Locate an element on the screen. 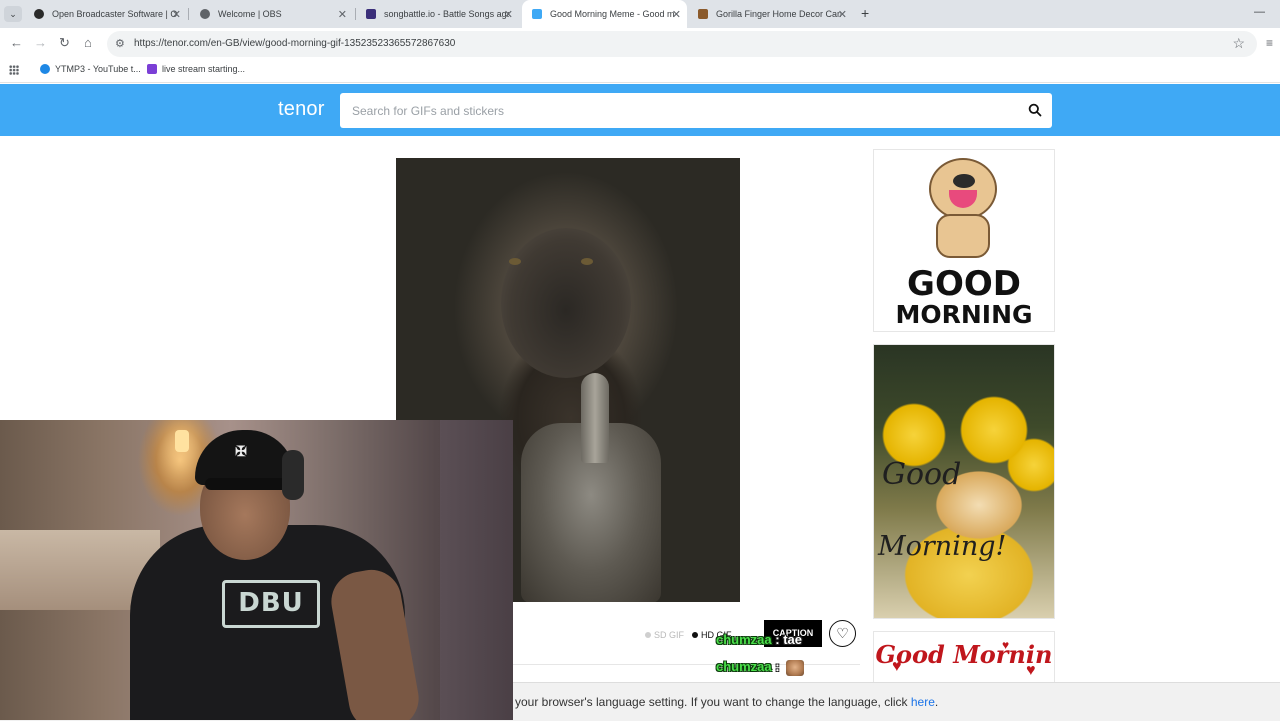 Image resolution: width=1280 pixels, height=721 pixels. tab-title: Welcome | OBS is located at coordinates (250, 14).